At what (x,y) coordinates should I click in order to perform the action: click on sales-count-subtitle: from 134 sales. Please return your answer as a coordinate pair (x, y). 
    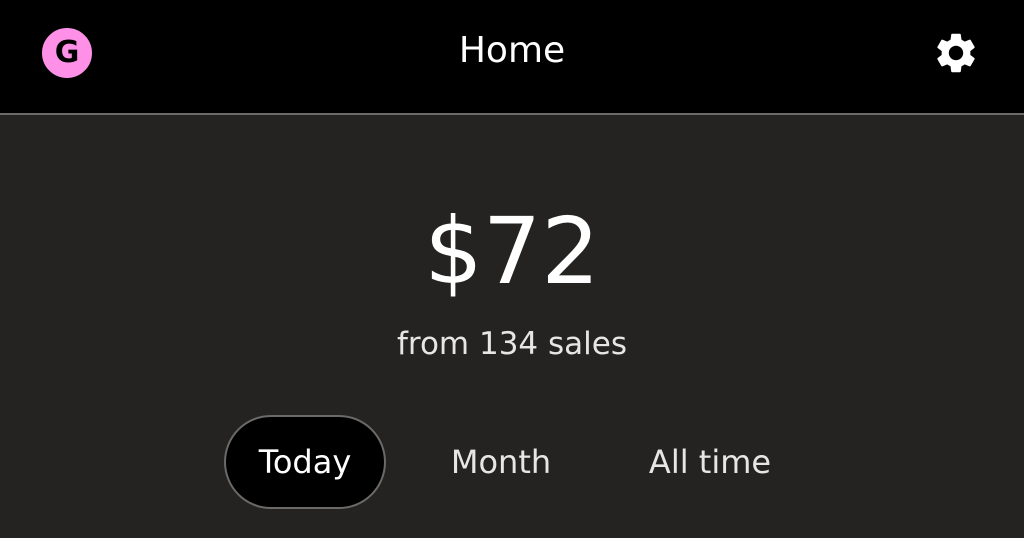
    Looking at the image, I should click on (511, 344).